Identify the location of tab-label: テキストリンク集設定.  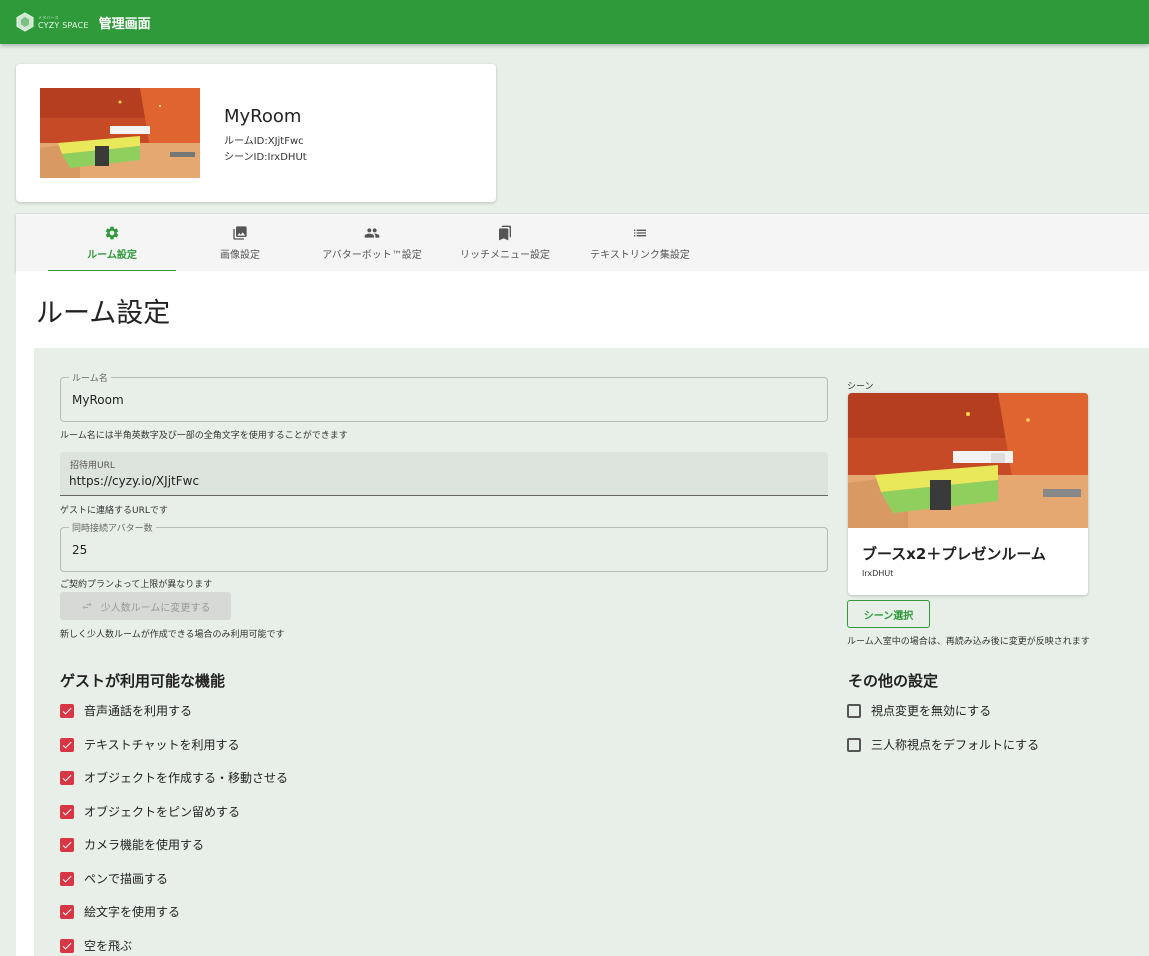
(640, 255).